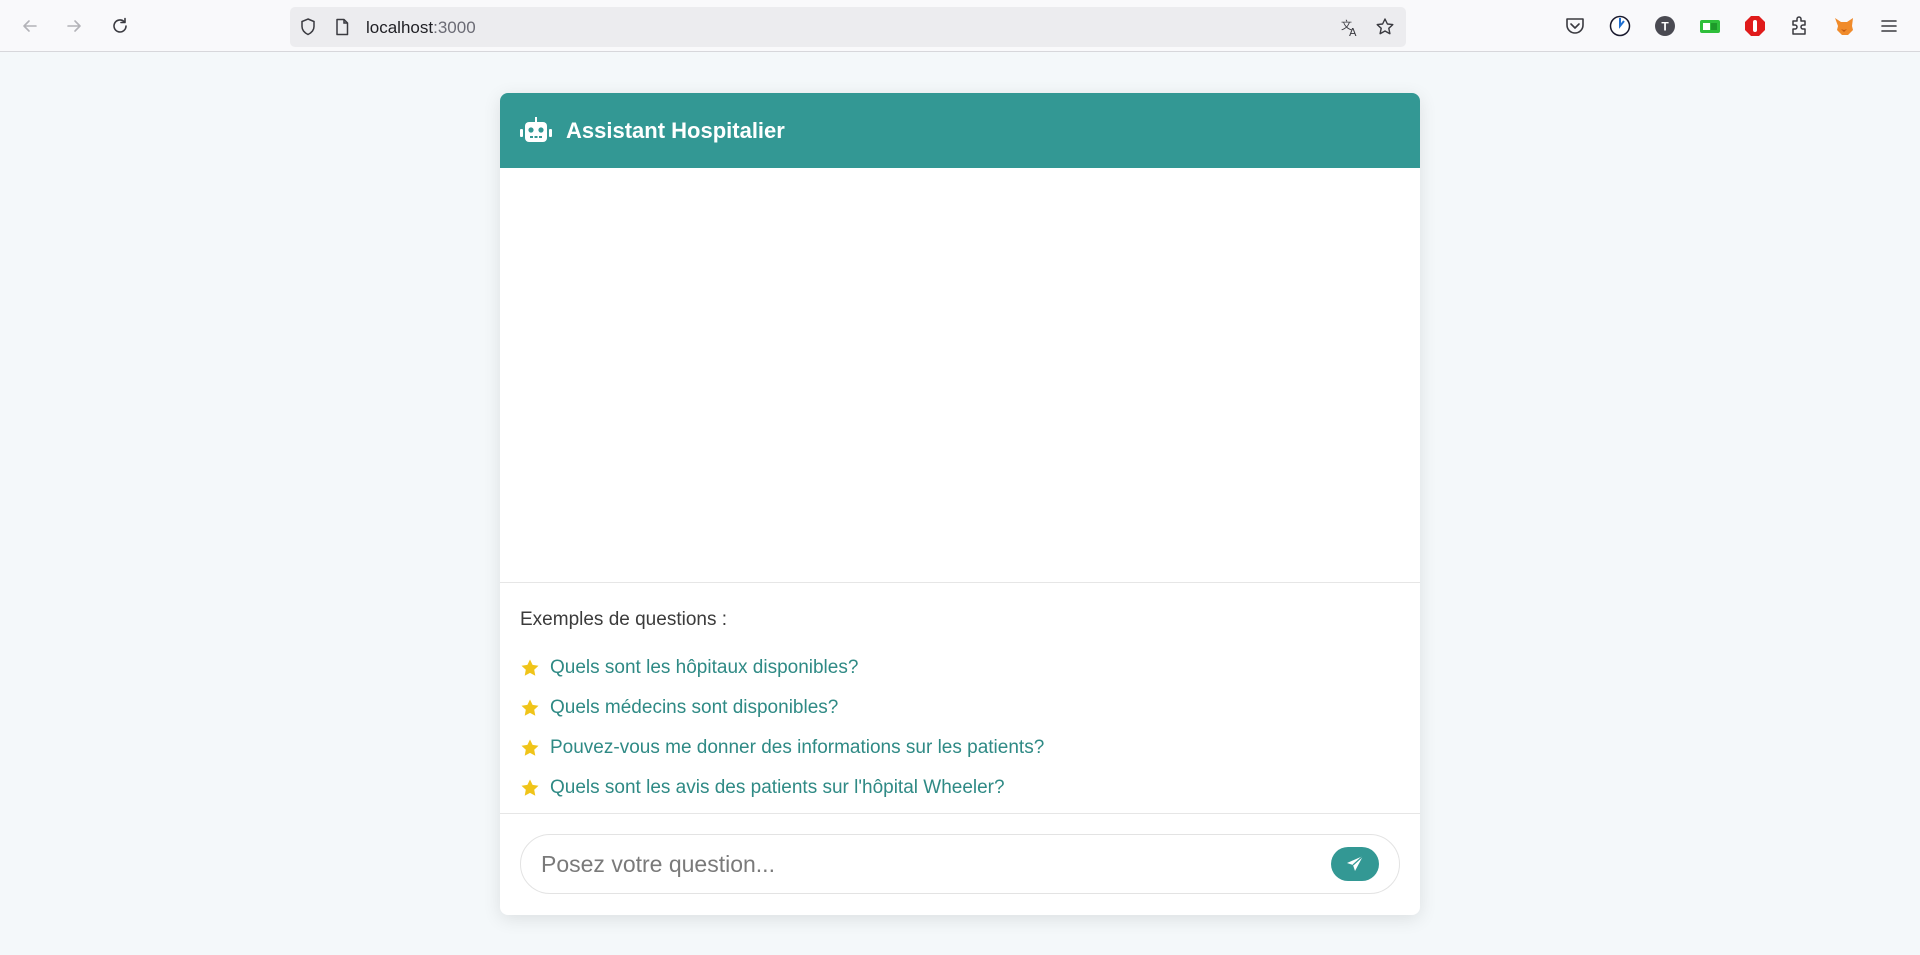 The height and width of the screenshot is (955, 1920). Describe the element at coordinates (704, 667) in the screenshot. I see `example-question-text: Quels sont les hôpitaux disponibles?` at that location.